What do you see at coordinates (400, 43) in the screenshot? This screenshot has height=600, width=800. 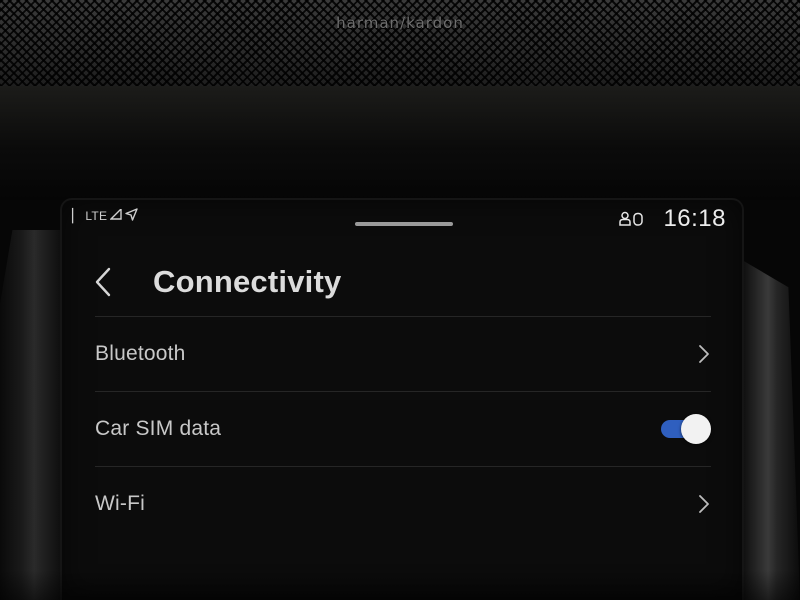 I see `speaker-grille: harman/kardon` at bounding box center [400, 43].